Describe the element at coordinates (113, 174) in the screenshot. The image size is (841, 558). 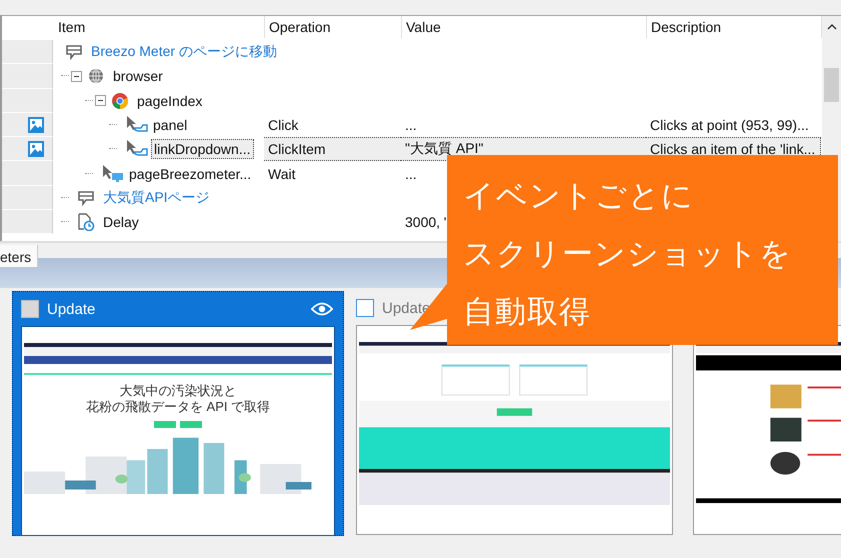
I see `cursor-monitor-icon` at that location.